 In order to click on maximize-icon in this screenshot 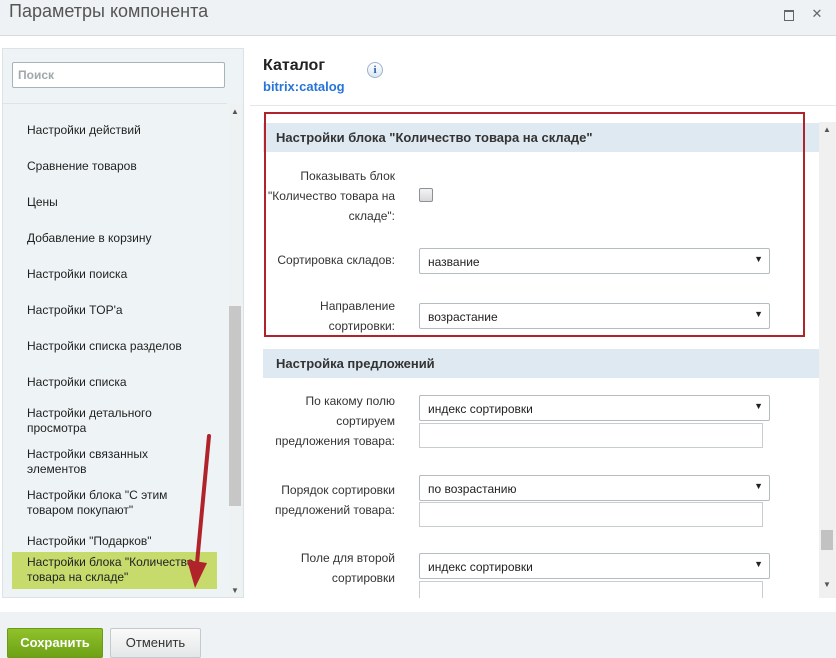, I will do `click(789, 14)`.